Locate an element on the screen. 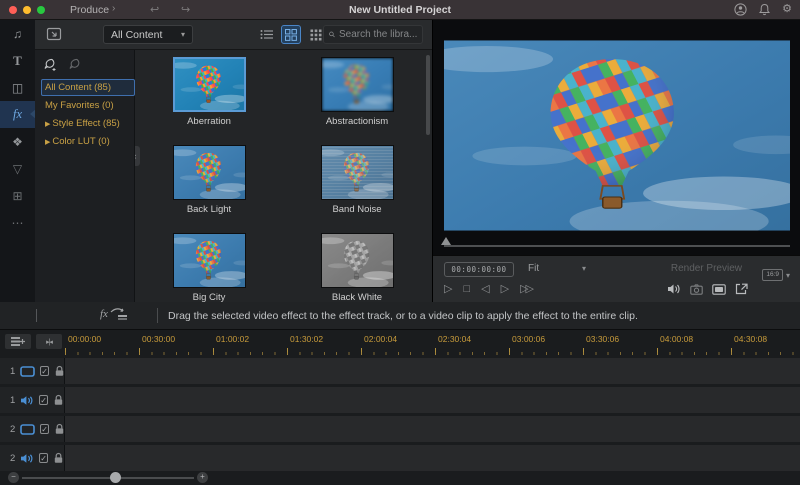 This screenshot has width=800, height=485. effect-item: Big City is located at coordinates (209, 267).